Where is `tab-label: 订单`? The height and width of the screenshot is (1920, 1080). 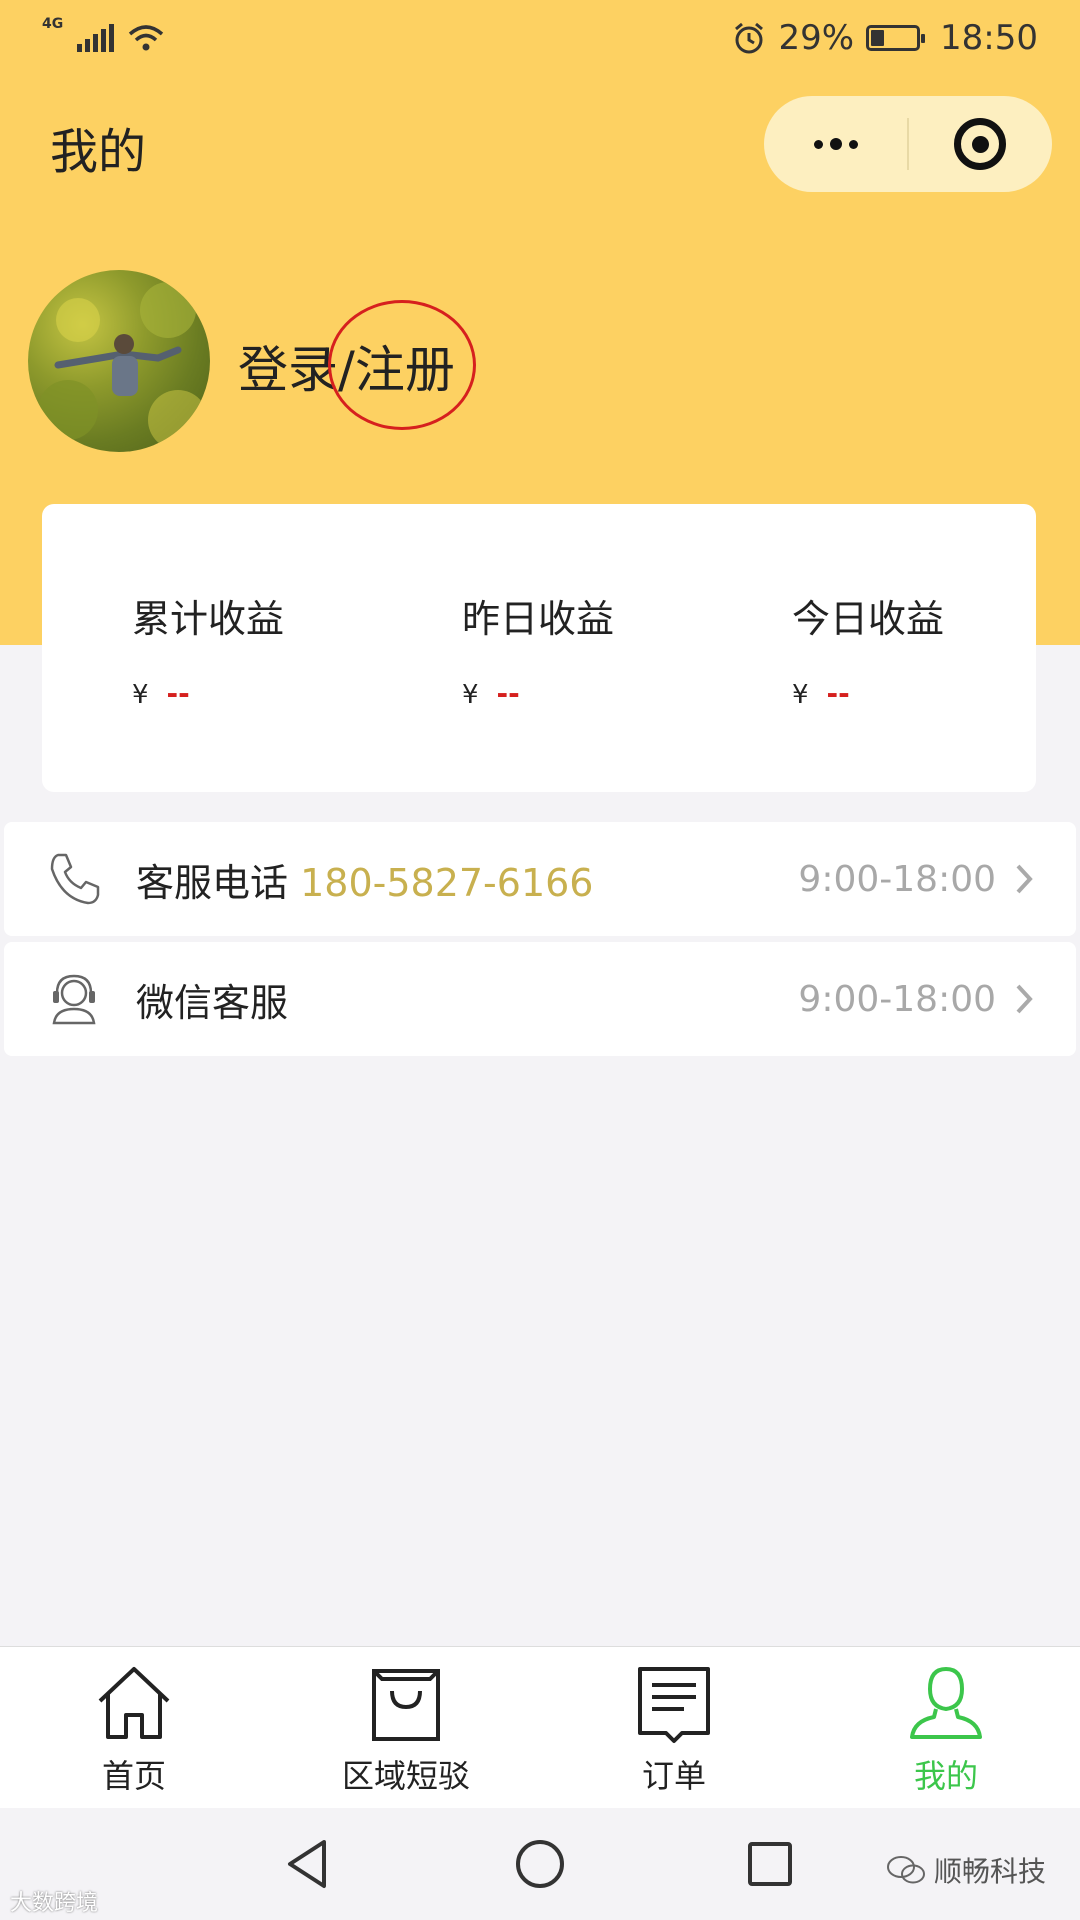
tab-label: 订单 is located at coordinates (673, 1776).